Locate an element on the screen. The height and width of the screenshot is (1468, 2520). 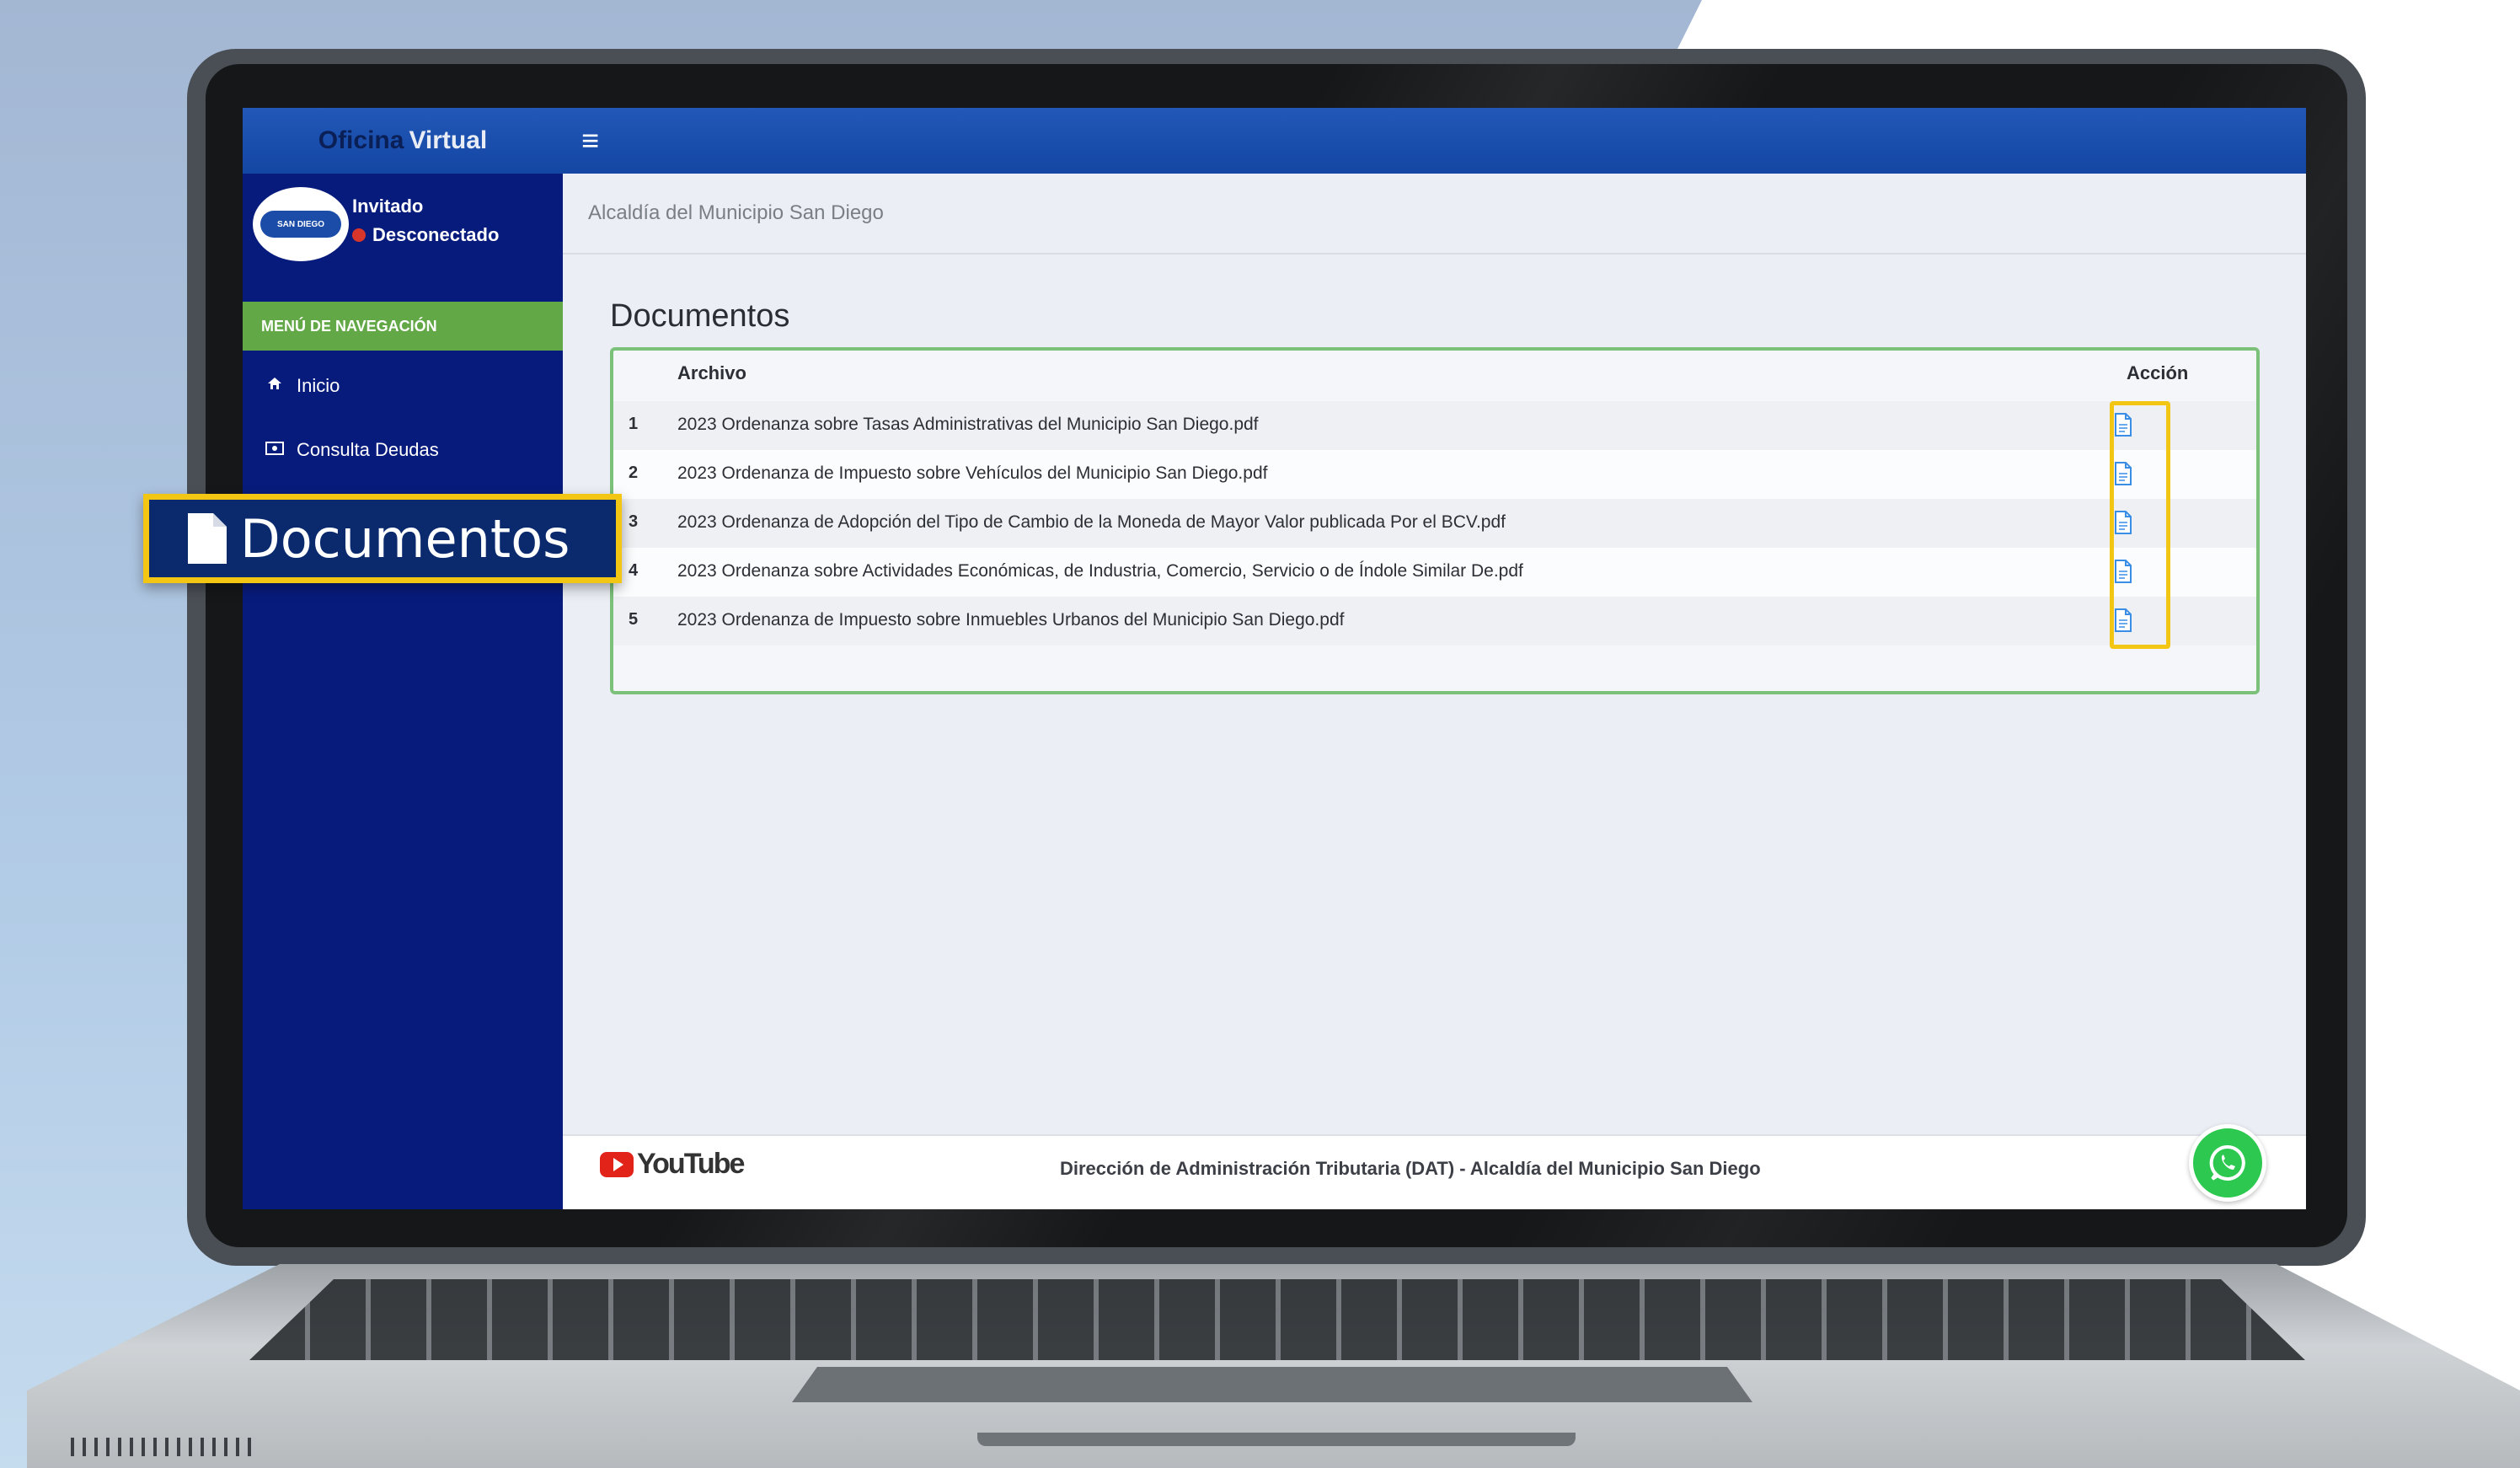
laptop-vent is located at coordinates (162, 1447).